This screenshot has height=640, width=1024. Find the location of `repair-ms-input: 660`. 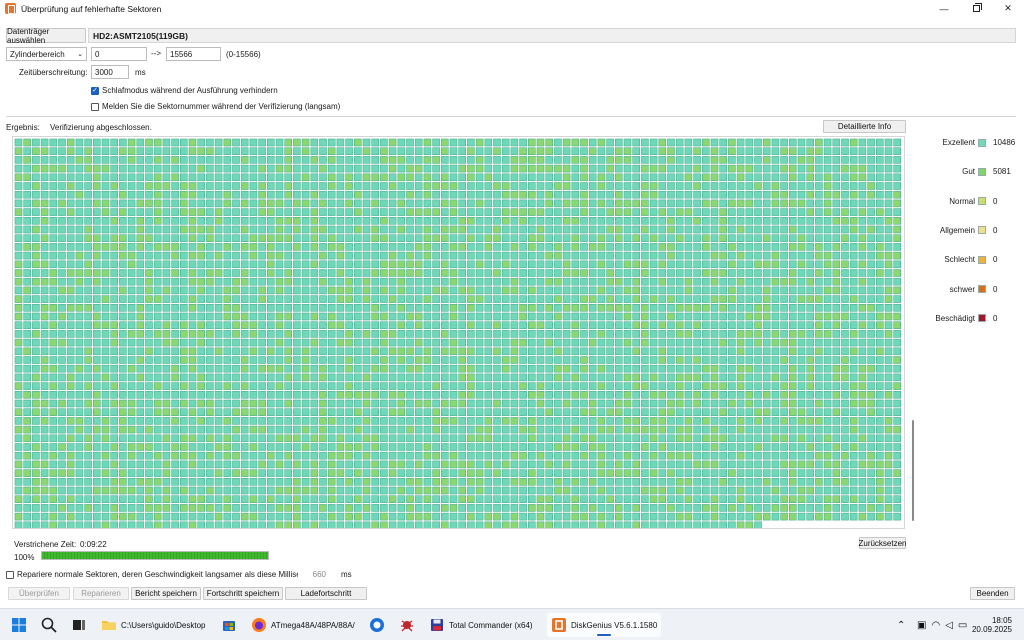

repair-ms-input: 660 is located at coordinates (318, 574).